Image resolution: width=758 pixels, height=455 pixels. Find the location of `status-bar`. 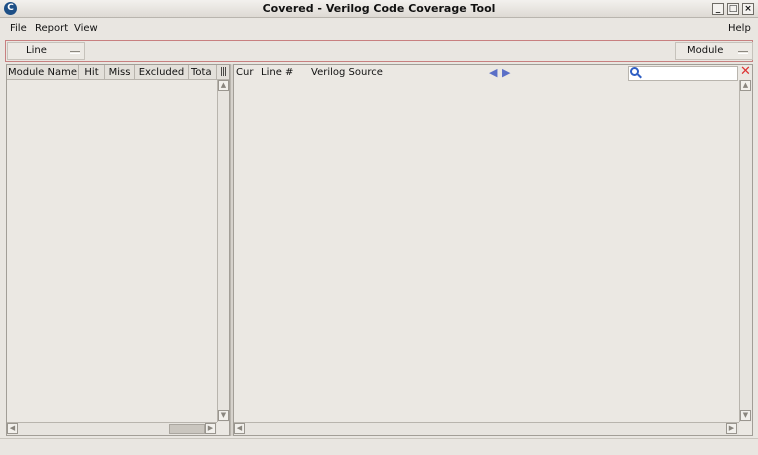

status-bar is located at coordinates (379, 446).